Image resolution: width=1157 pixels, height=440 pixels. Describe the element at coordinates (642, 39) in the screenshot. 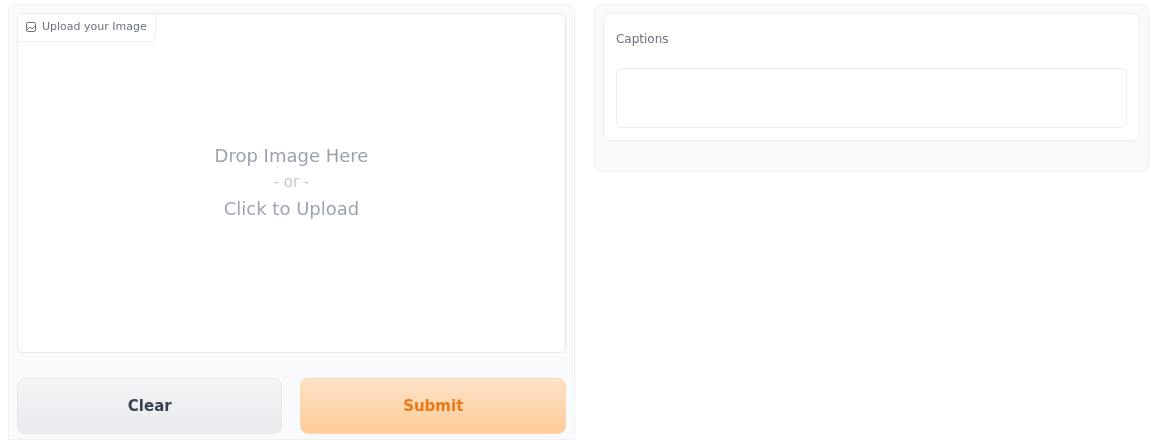

I see `captions-label: Captions` at that location.